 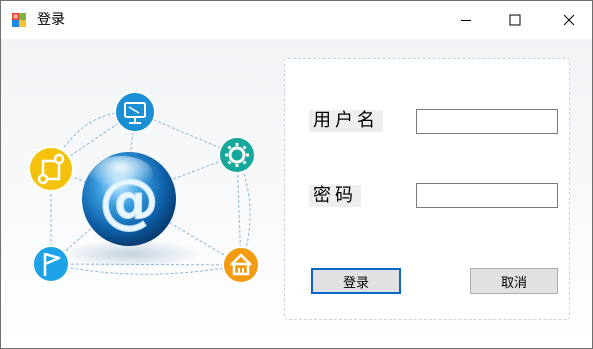 I want to click on cancel-button: 取消, so click(x=514, y=281).